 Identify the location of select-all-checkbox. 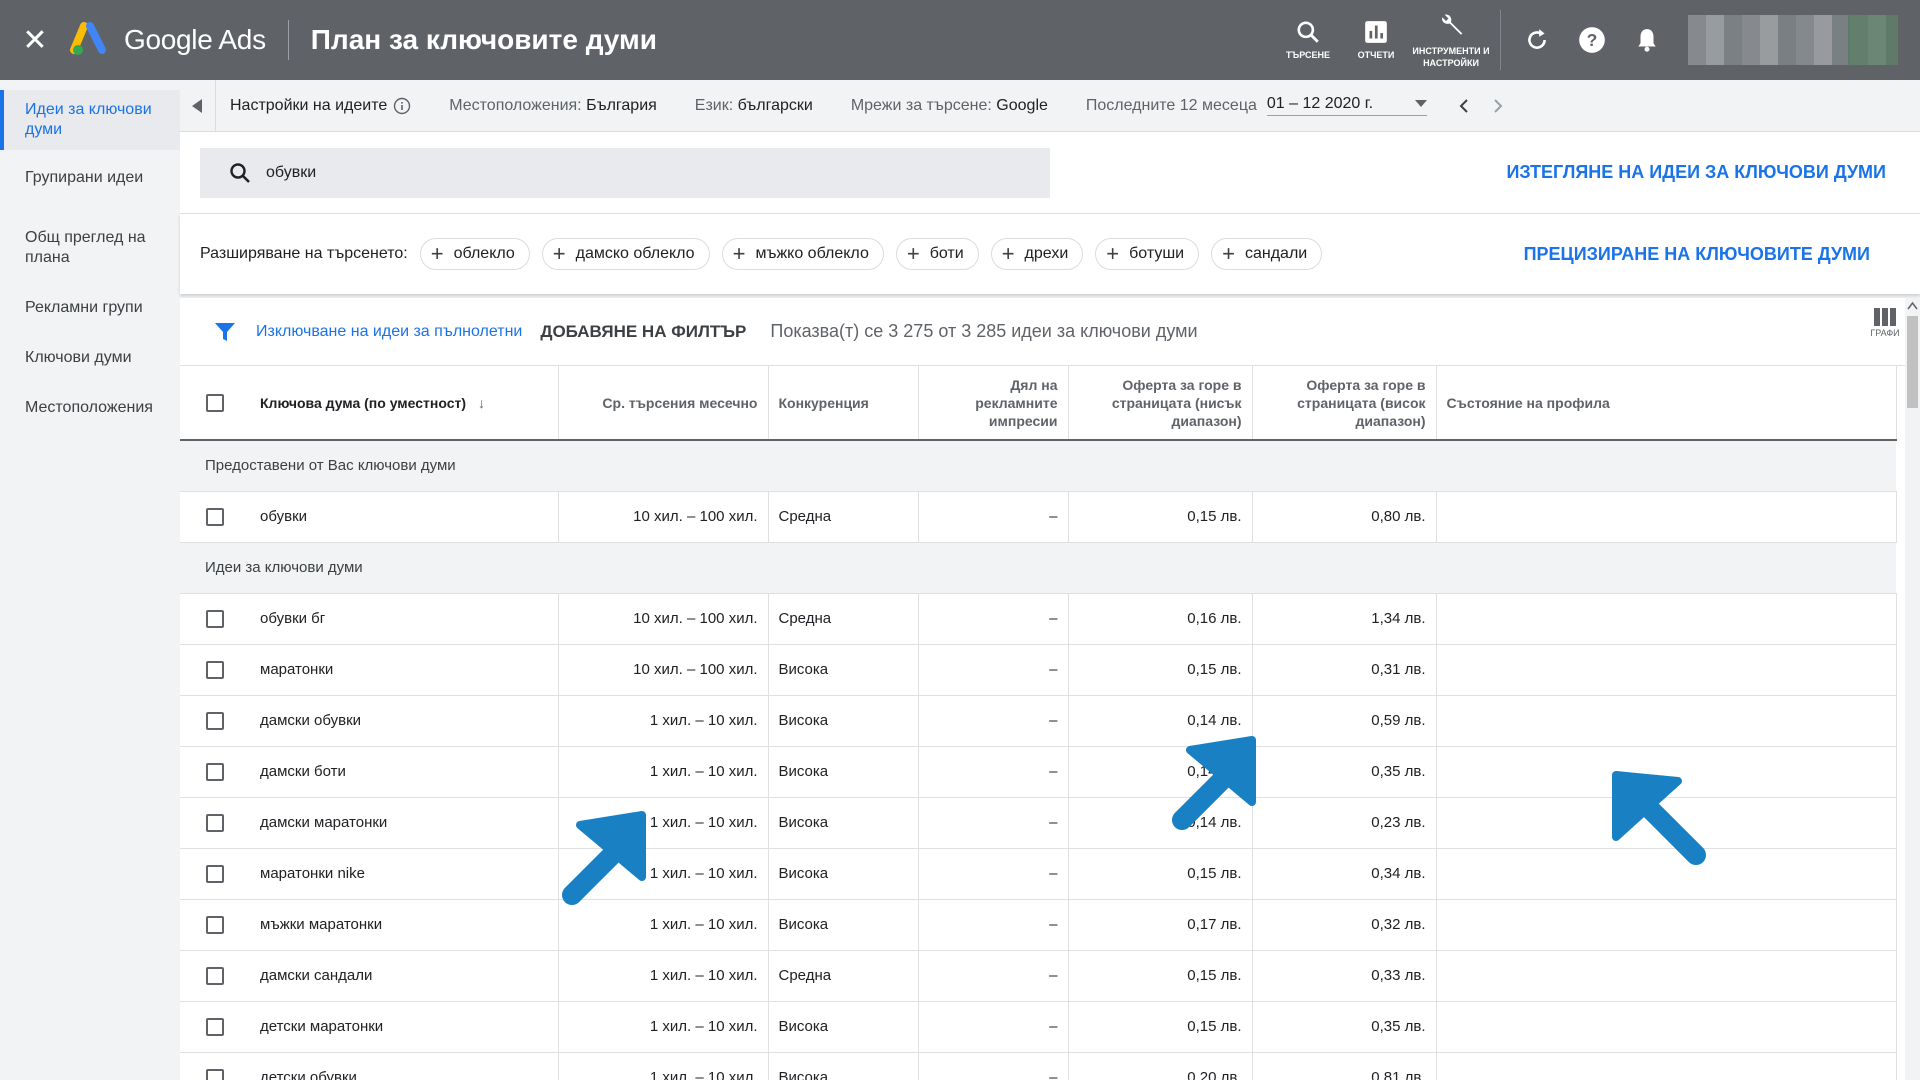
(215, 403).